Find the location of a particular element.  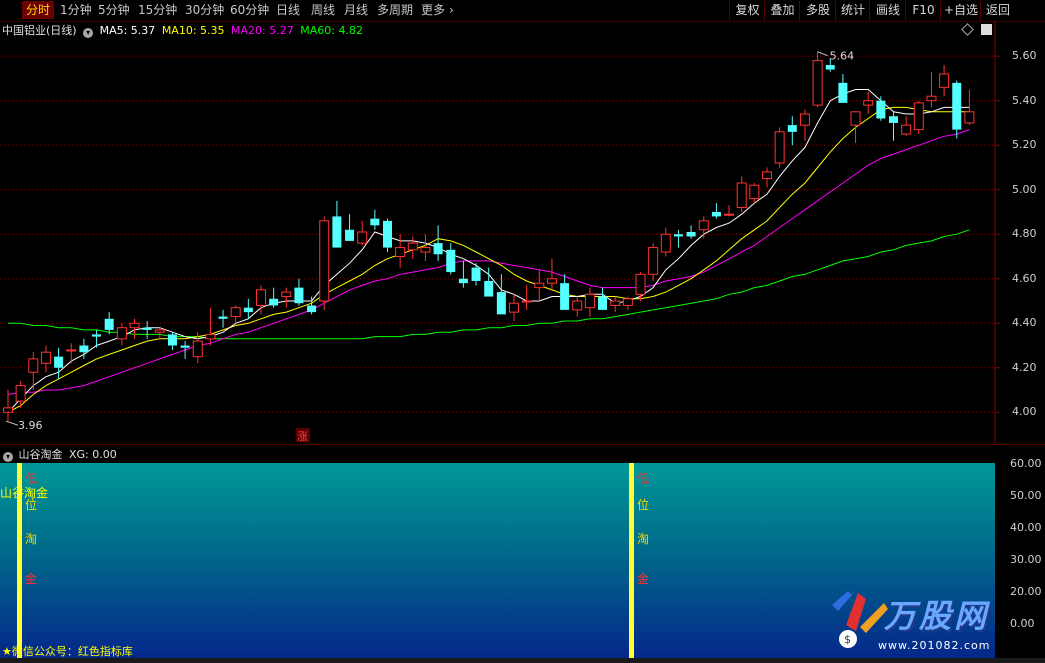

toolbar-button-6: +自选 is located at coordinates (960, 10).